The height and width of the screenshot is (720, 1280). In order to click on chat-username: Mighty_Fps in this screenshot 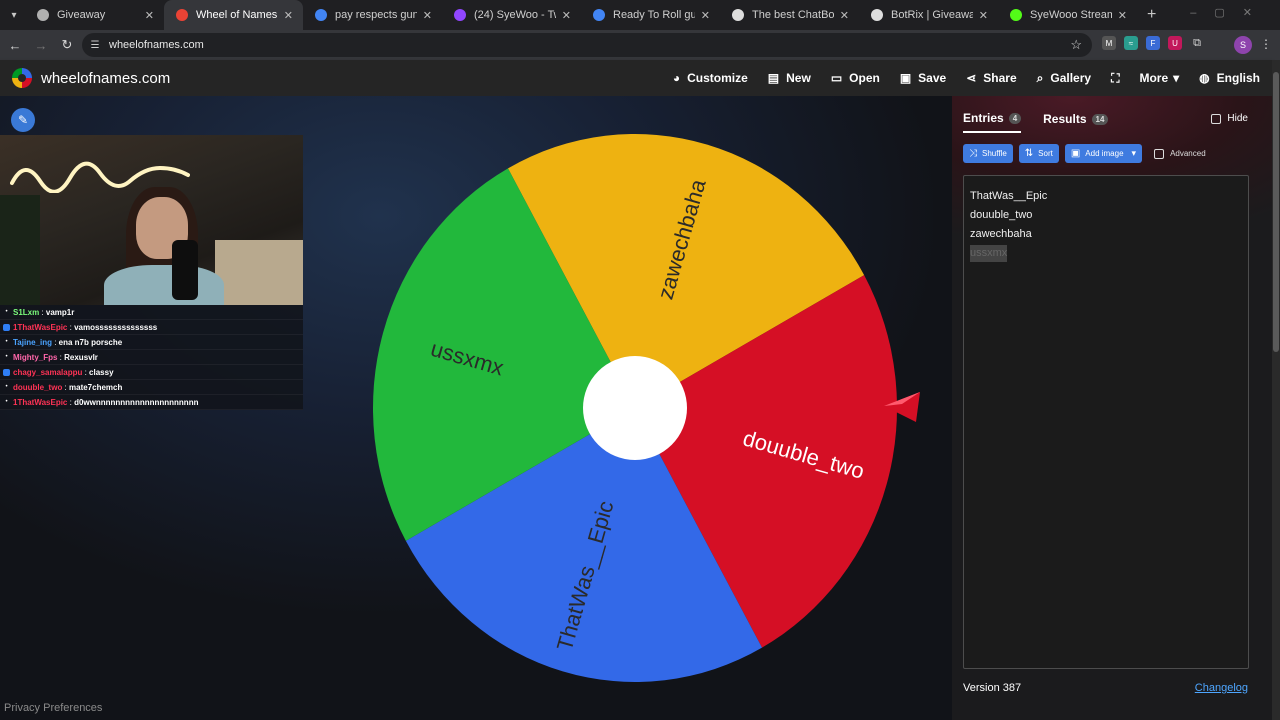, I will do `click(35, 357)`.